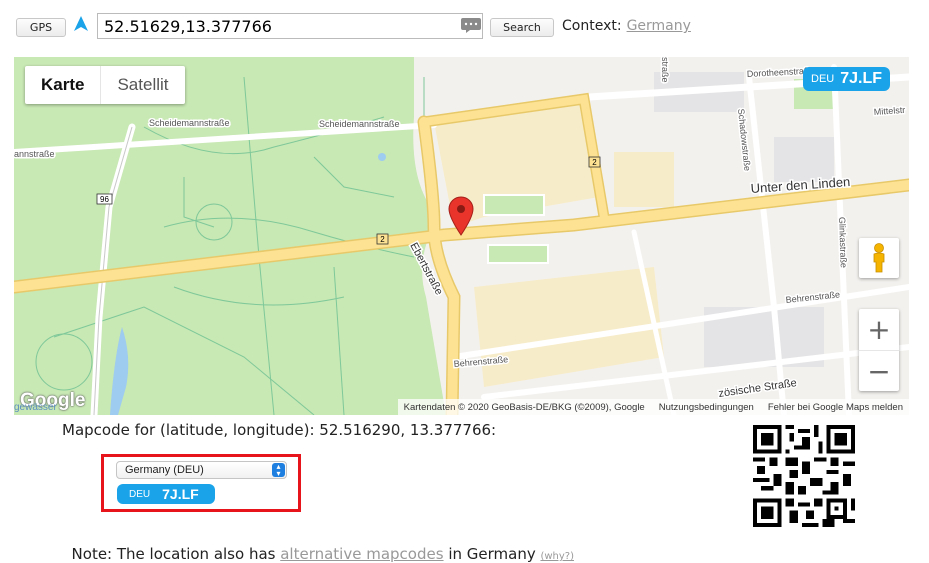 This screenshot has width=929, height=563. Describe the element at coordinates (290, 26) in the screenshot. I see `coordinates-input` at that location.